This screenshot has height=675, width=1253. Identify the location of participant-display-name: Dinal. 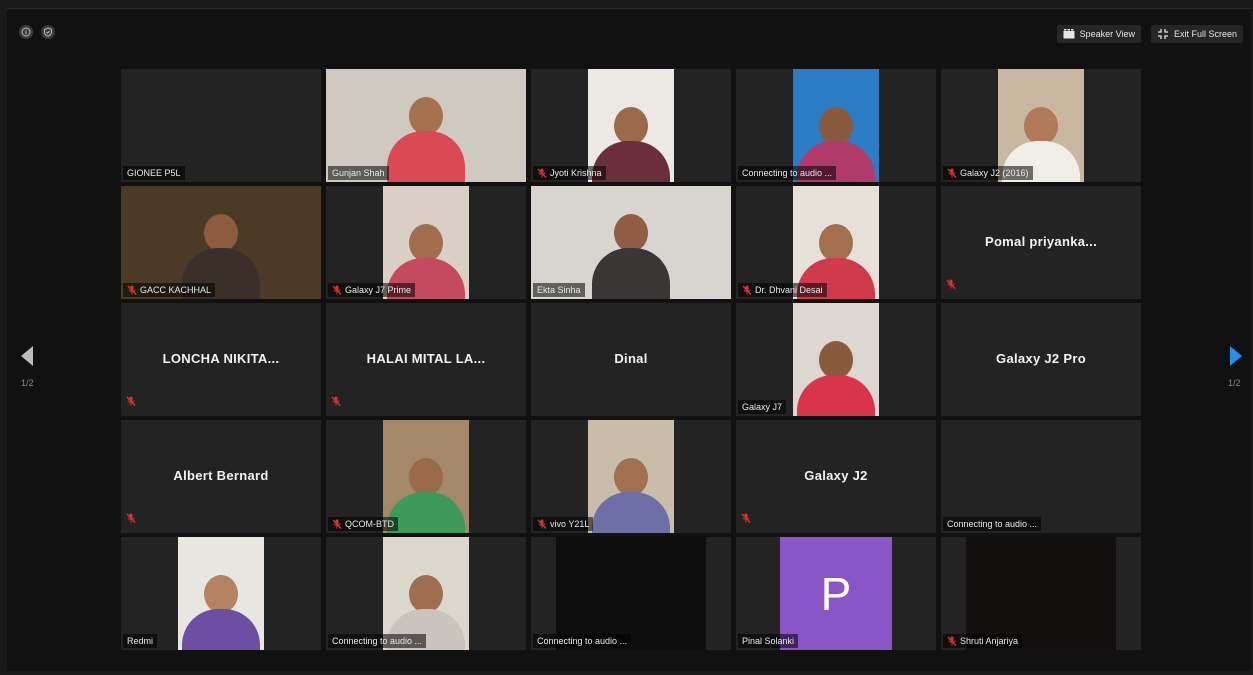
(631, 358).